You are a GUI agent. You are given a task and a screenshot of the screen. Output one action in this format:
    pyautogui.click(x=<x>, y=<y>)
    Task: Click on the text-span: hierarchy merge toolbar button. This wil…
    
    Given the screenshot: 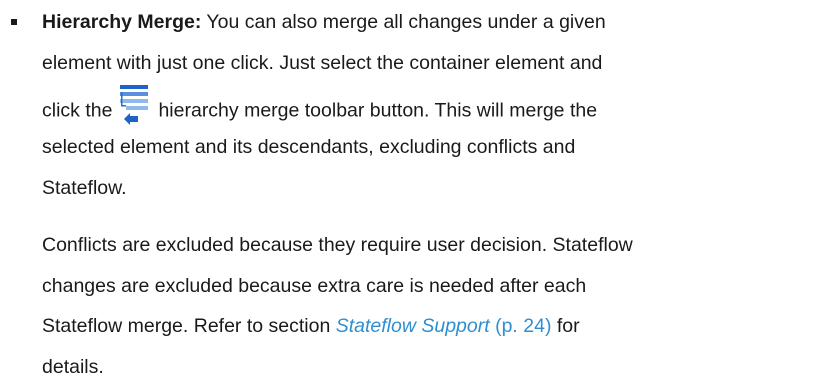 What is the action you would take?
    pyautogui.click(x=378, y=110)
    